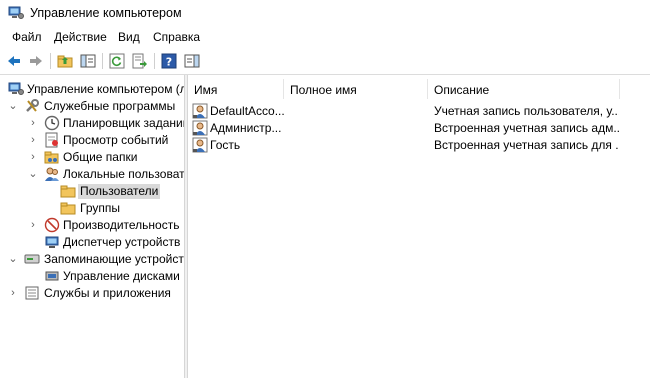 The image size is (650, 378). I want to click on back-button, so click(14, 61).